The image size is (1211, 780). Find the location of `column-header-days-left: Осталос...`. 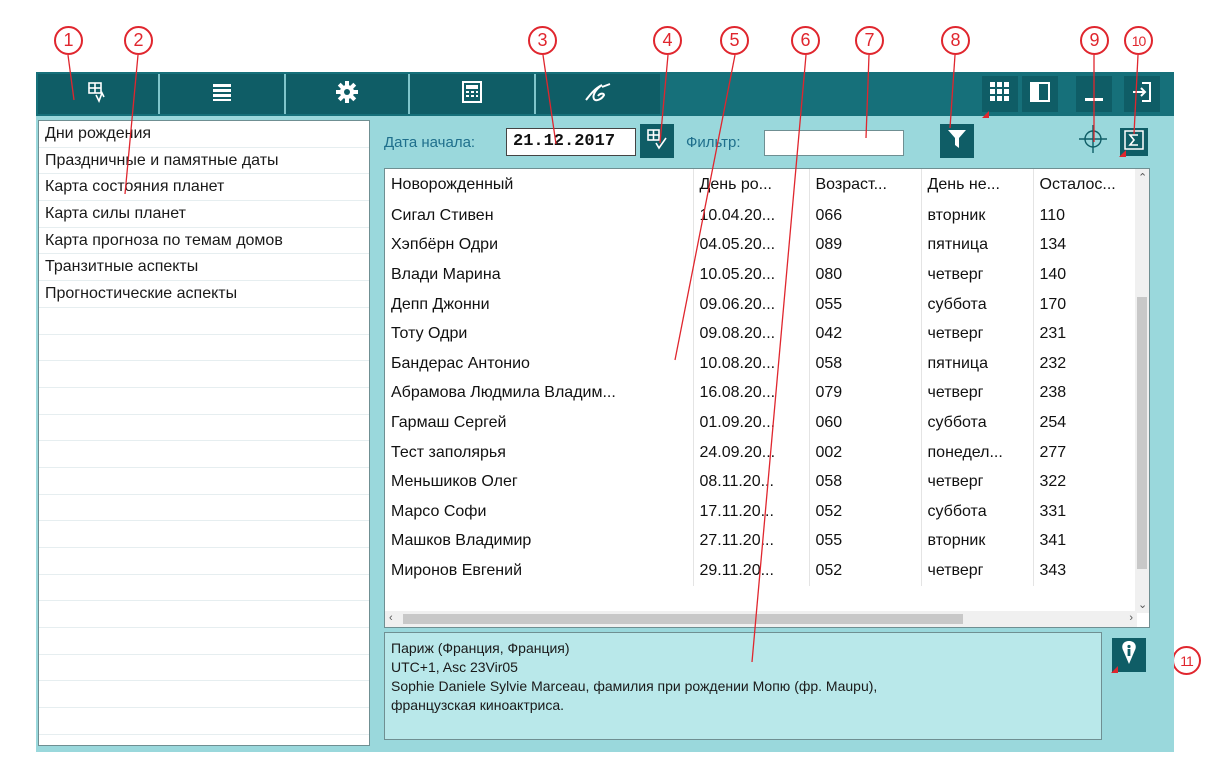

column-header-days-left: Осталос... is located at coordinates (1085, 185).